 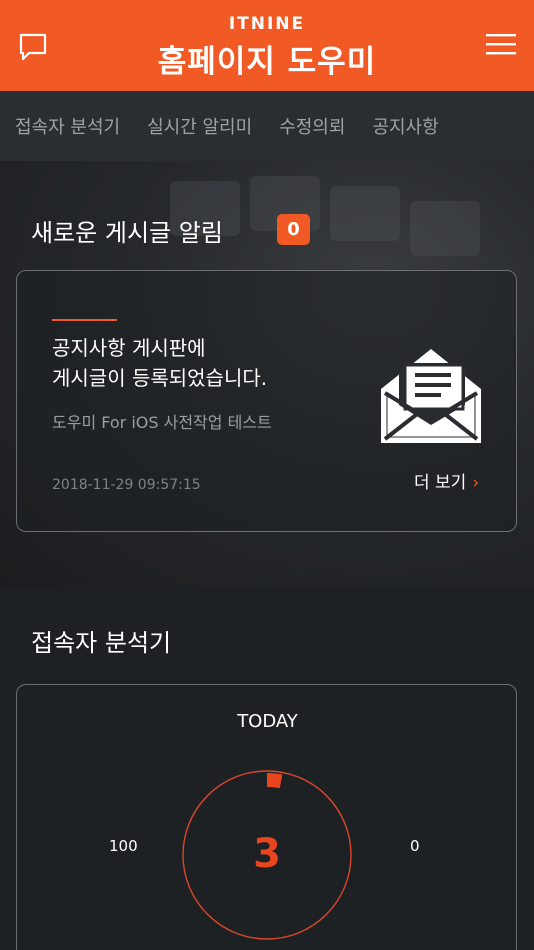 What do you see at coordinates (267, 62) in the screenshot?
I see `app-title: 홈페이지 도우미` at bounding box center [267, 62].